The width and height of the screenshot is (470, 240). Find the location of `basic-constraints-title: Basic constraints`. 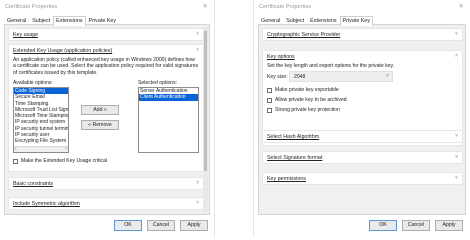

basic-constraints-title: Basic constraints is located at coordinates (33, 184).